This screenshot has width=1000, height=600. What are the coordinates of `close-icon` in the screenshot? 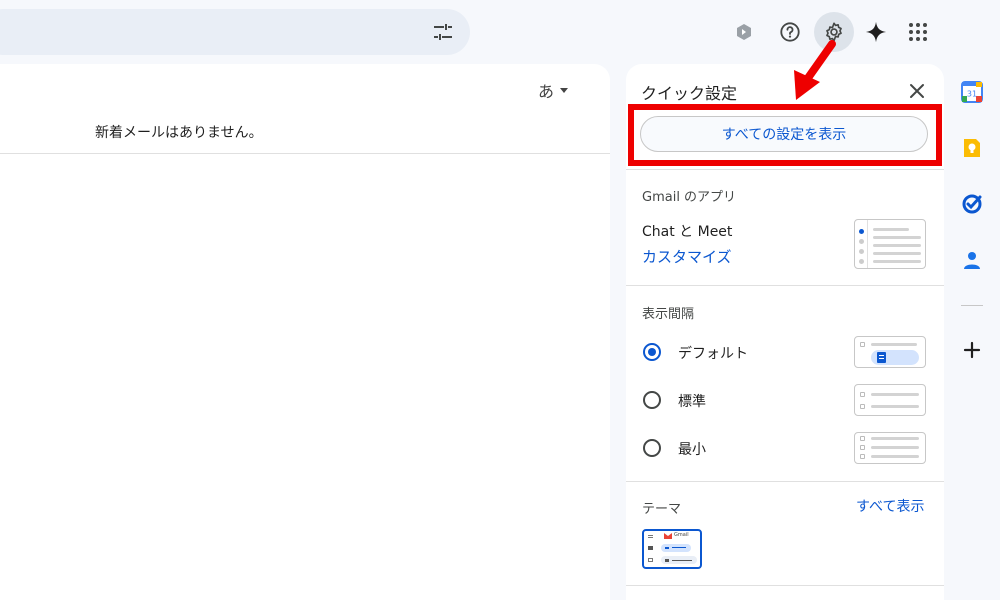 It's located at (917, 91).